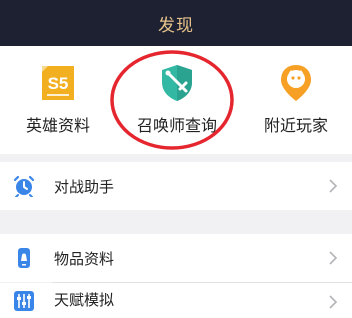 This screenshot has height=318, width=352. Describe the element at coordinates (176, 300) in the screenshot. I see `menu-item-talent-simulator: 天赋模拟` at that location.